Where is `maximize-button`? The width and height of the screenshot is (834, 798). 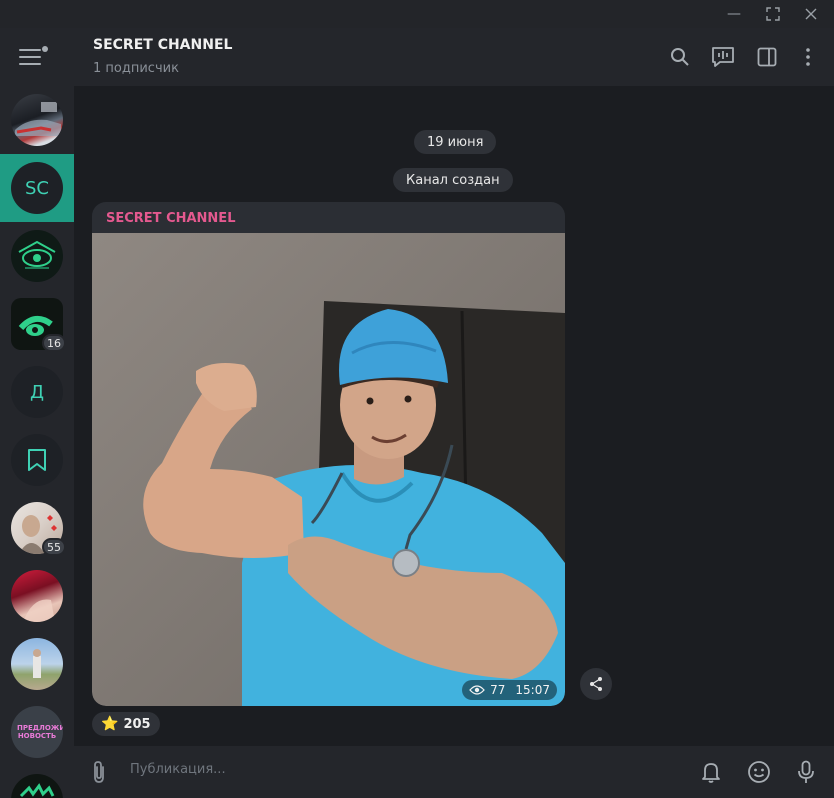 maximize-button is located at coordinates (773, 14).